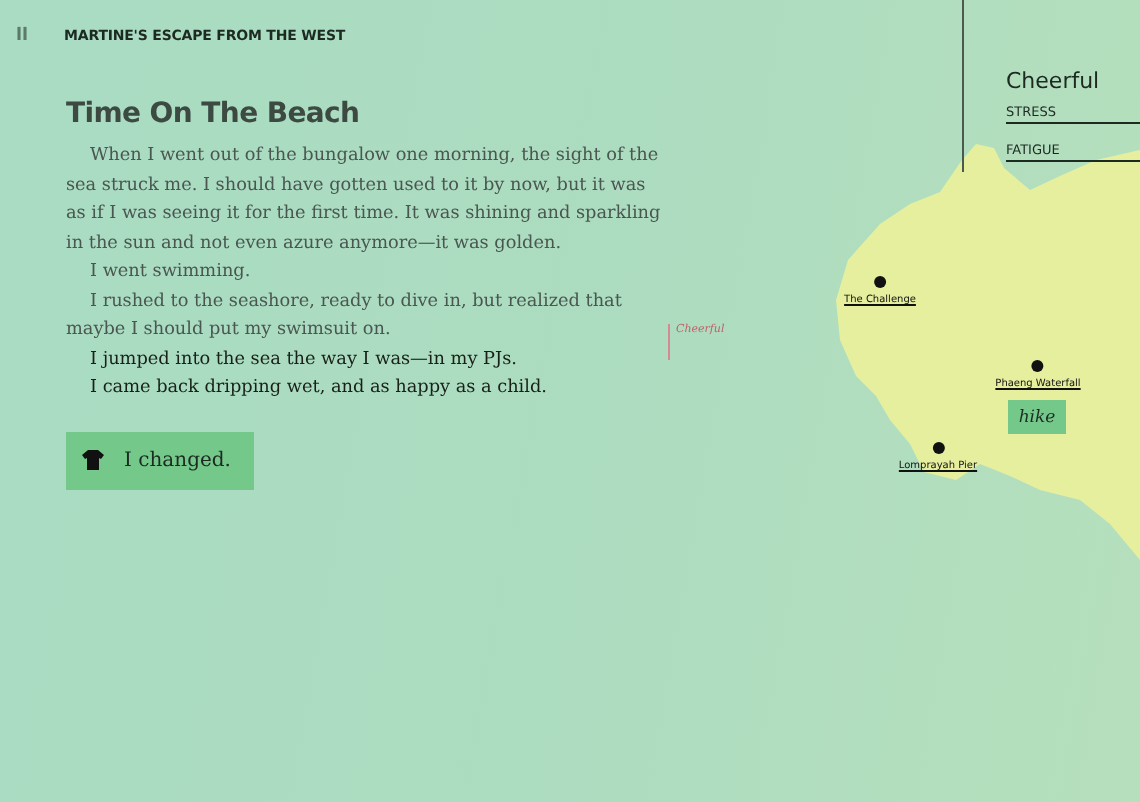 The height and width of the screenshot is (802, 1140). What do you see at coordinates (1054, 81) in the screenshot?
I see `mood-label: Cheerful` at bounding box center [1054, 81].